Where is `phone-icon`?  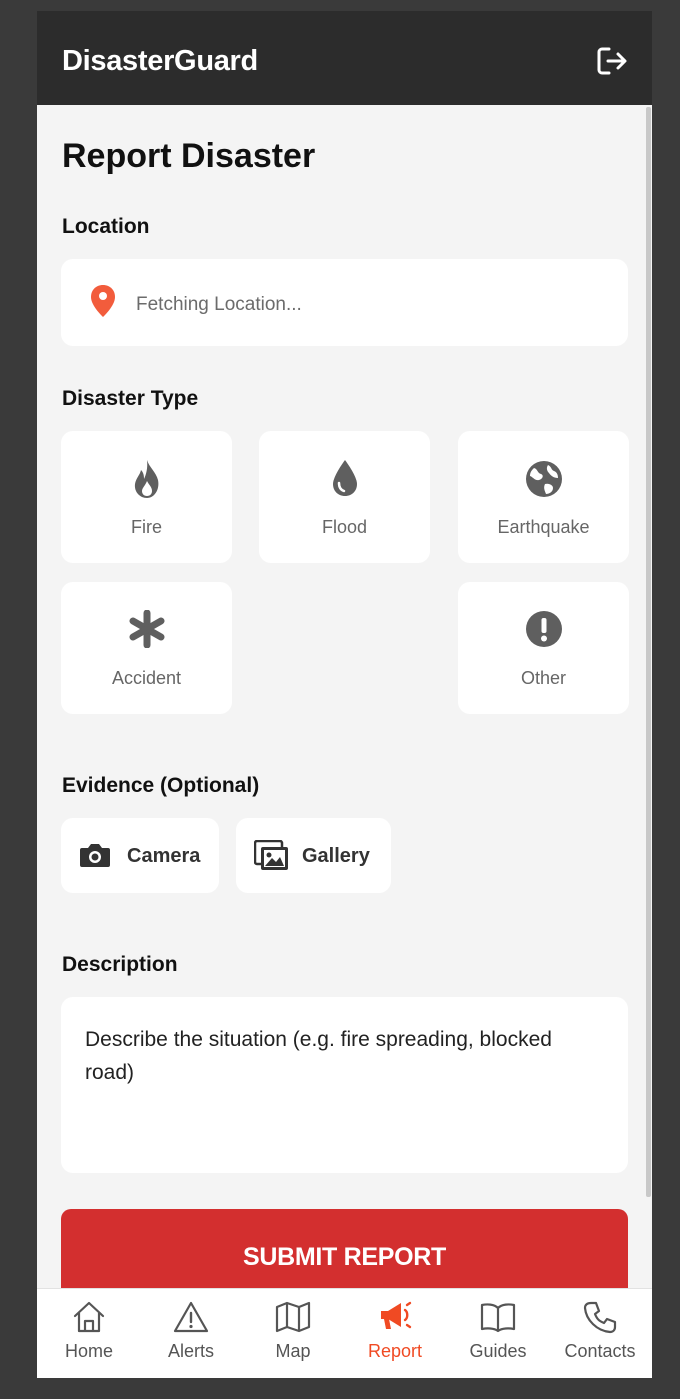 phone-icon is located at coordinates (600, 1317).